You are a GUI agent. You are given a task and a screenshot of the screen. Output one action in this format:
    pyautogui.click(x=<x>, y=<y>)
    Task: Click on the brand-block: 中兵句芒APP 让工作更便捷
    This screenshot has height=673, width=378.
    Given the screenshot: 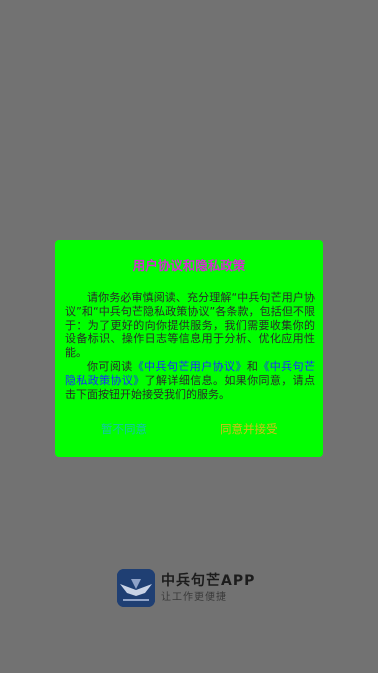 What is the action you would take?
    pyautogui.click(x=186, y=588)
    